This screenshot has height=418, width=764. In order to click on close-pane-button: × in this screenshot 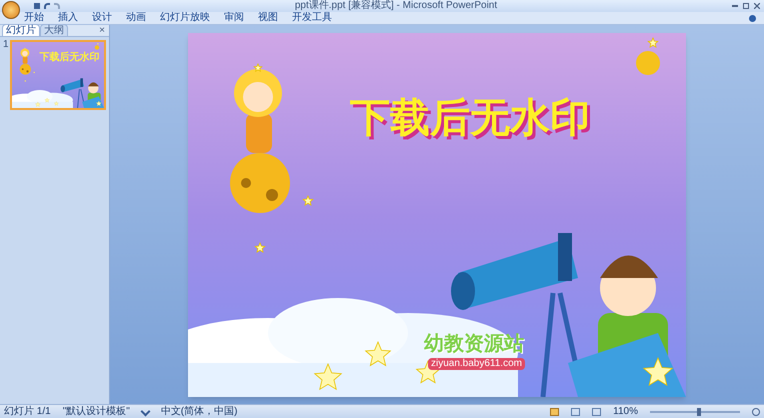, I will do `click(102, 30)`.